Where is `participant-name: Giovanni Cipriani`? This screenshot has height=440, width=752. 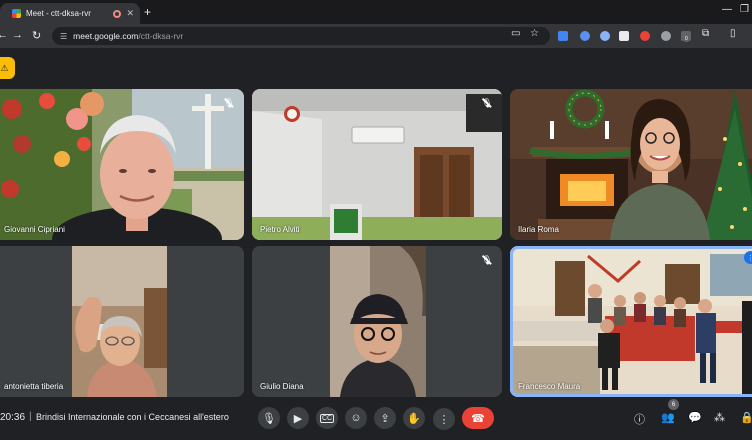
participant-name: Giovanni Cipriani is located at coordinates (34, 229).